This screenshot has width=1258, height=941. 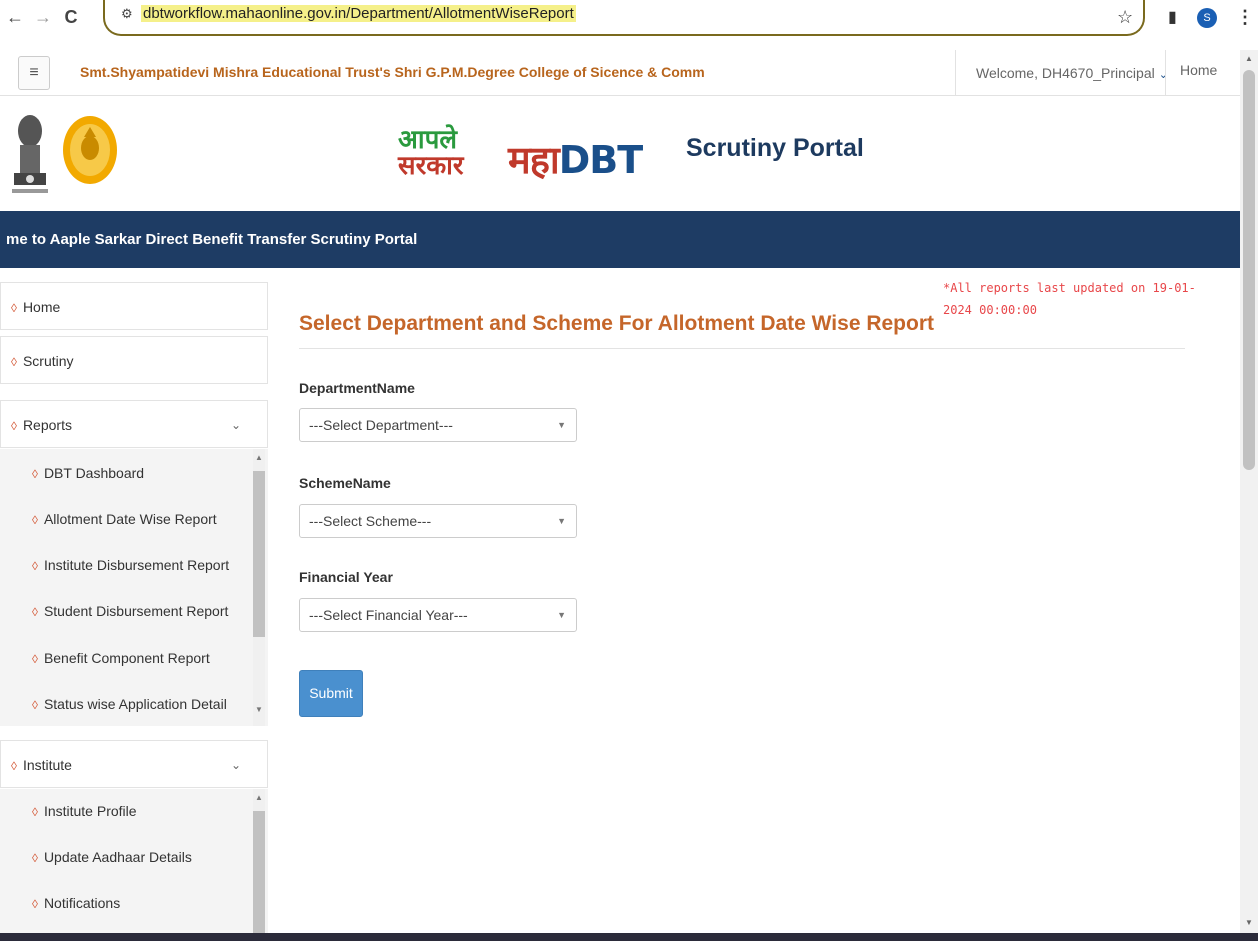 What do you see at coordinates (47, 765) in the screenshot?
I see `sidebar-item-label: Institute` at bounding box center [47, 765].